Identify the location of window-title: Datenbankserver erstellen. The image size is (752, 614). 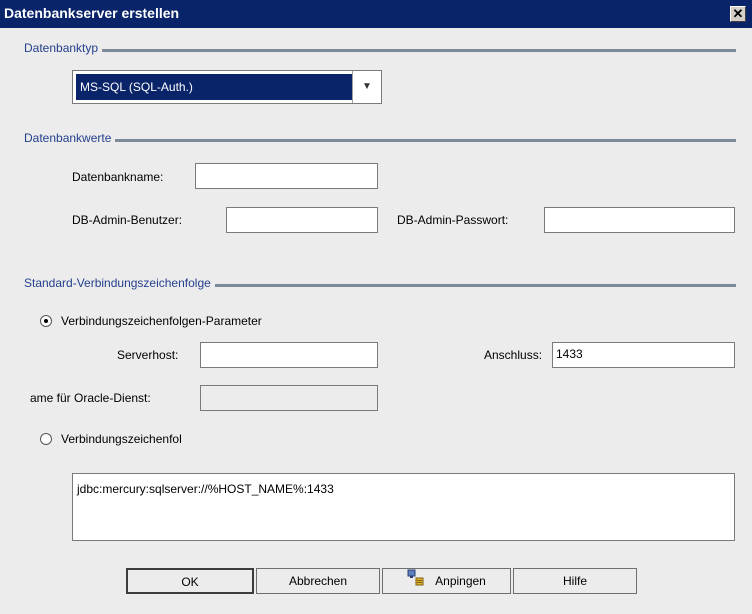
(92, 13).